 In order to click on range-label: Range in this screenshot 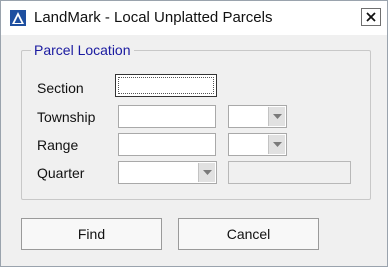, I will do `click(58, 145)`.